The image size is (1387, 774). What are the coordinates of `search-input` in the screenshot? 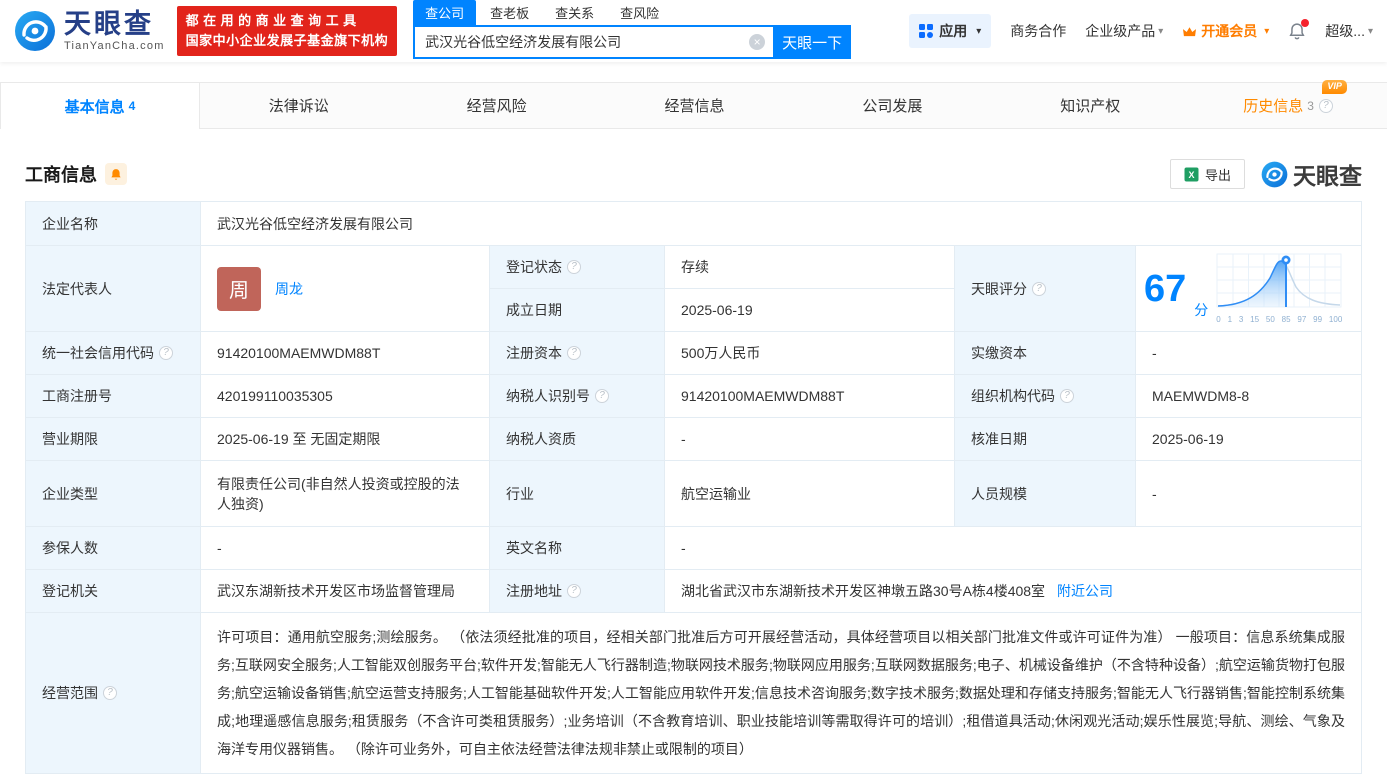 It's located at (594, 42).